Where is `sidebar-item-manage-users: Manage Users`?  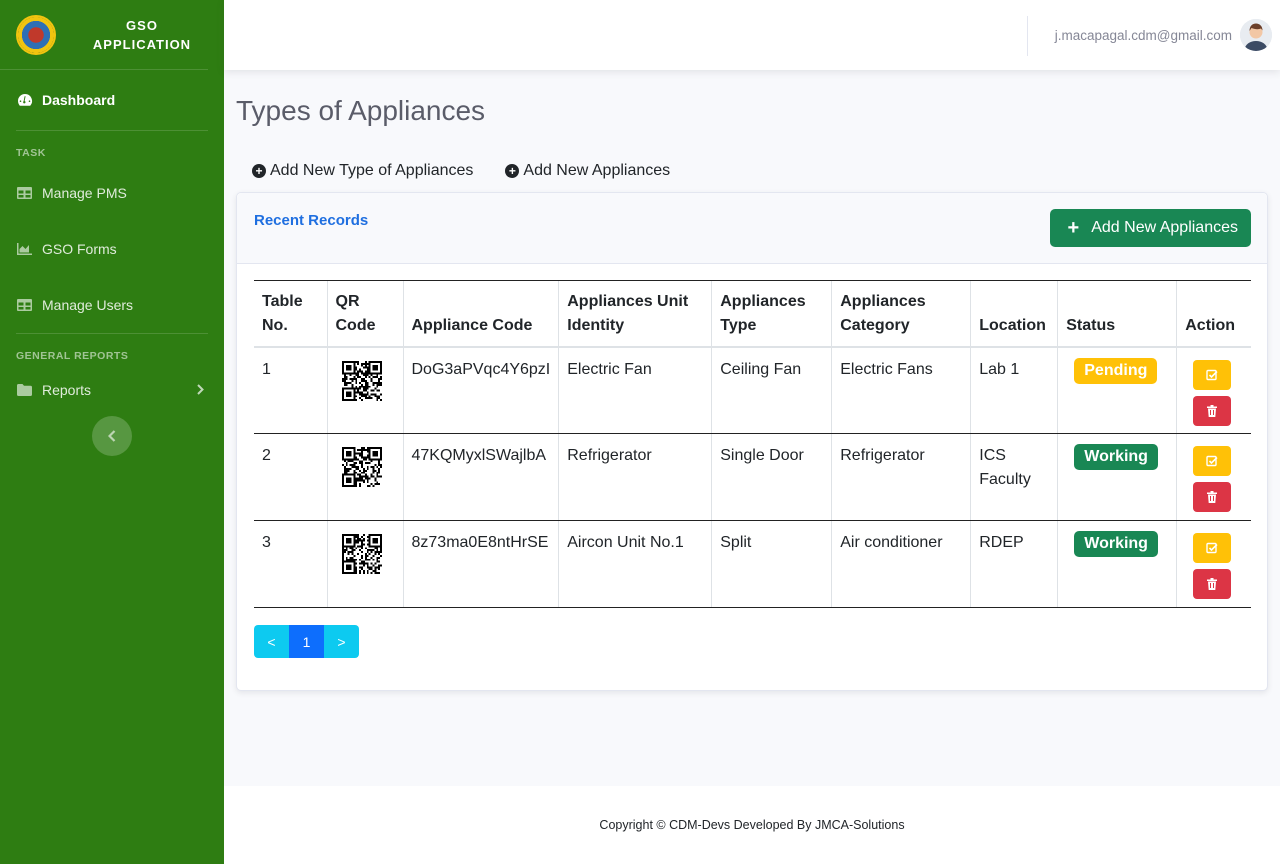 sidebar-item-manage-users: Manage Users is located at coordinates (112, 305).